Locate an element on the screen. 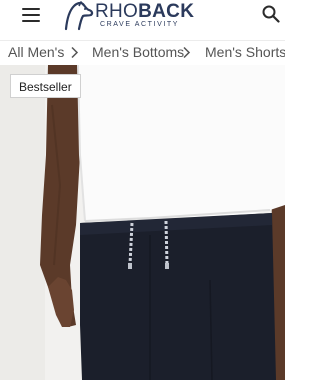  logo-wordmark-bold: BACK is located at coordinates (166, 11).